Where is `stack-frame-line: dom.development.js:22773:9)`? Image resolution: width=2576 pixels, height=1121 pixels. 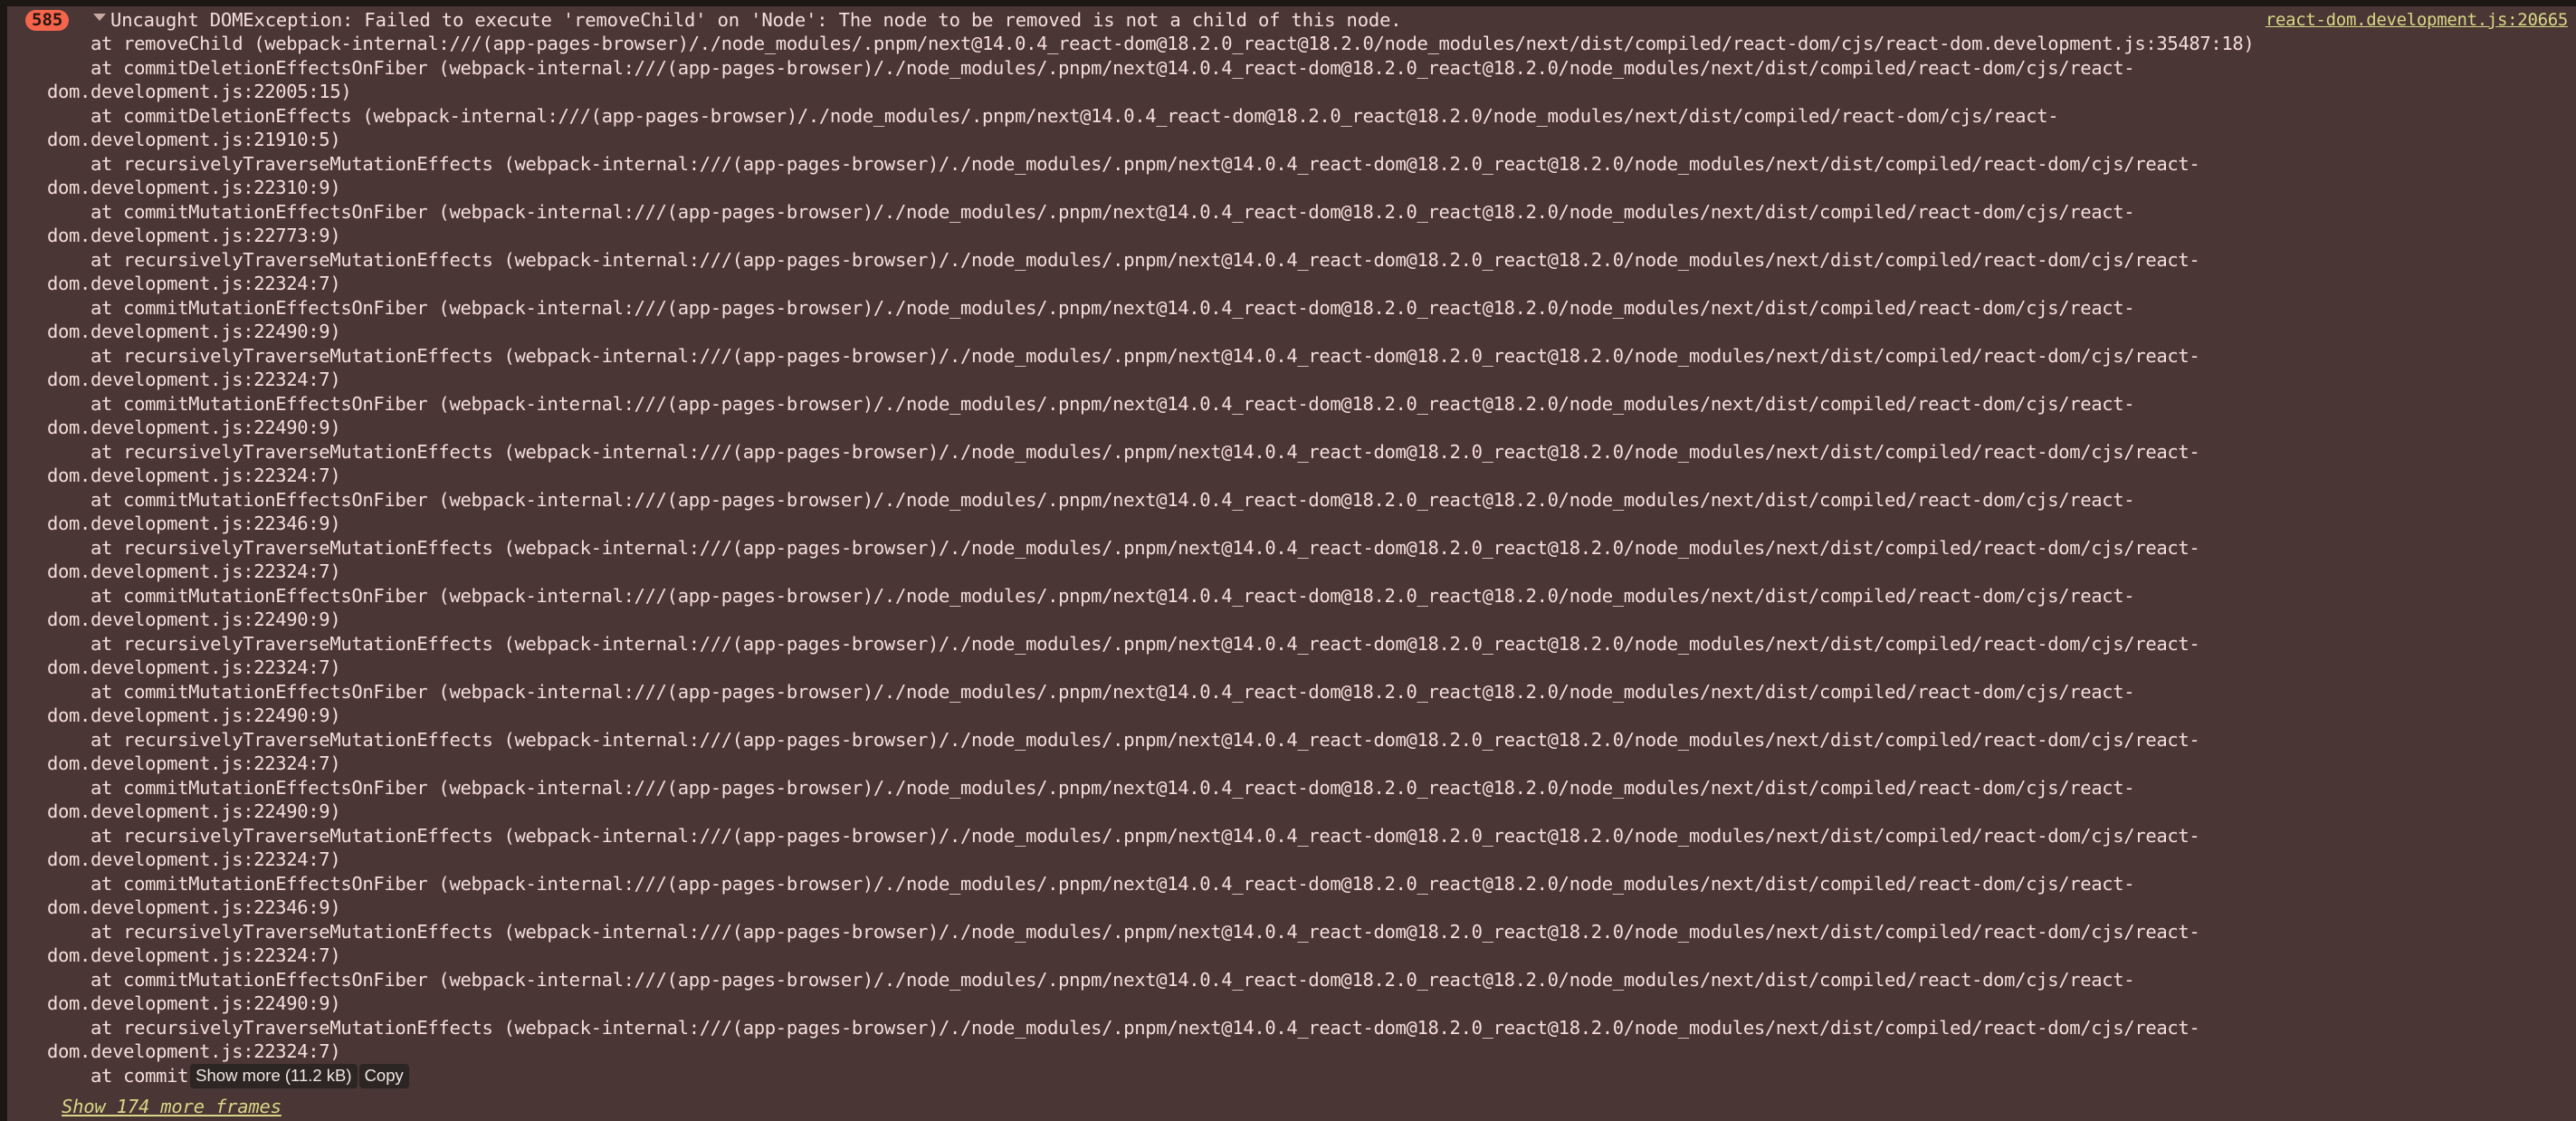 stack-frame-line: dom.development.js:22773:9) is located at coordinates (194, 235).